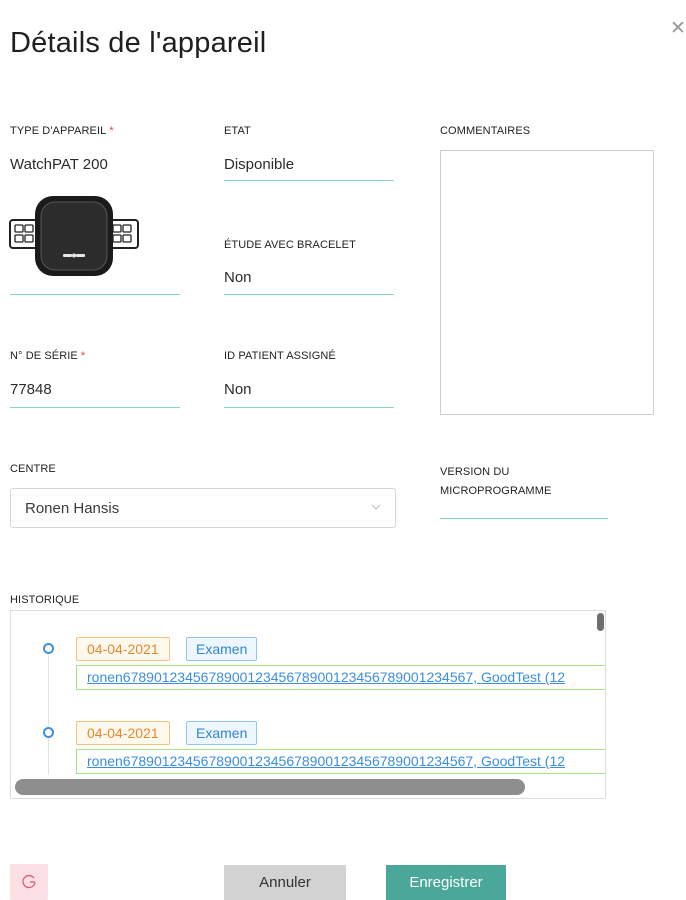 The height and width of the screenshot is (900, 686). I want to click on serial-value: 77848, so click(31, 389).